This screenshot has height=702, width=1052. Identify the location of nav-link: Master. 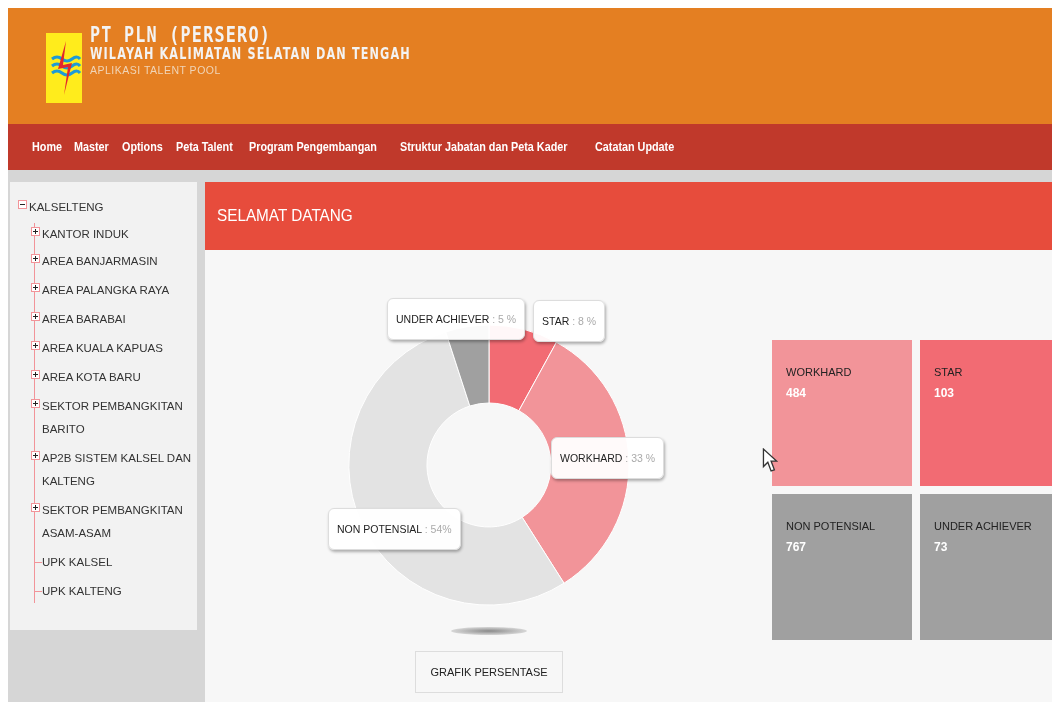
(92, 147).